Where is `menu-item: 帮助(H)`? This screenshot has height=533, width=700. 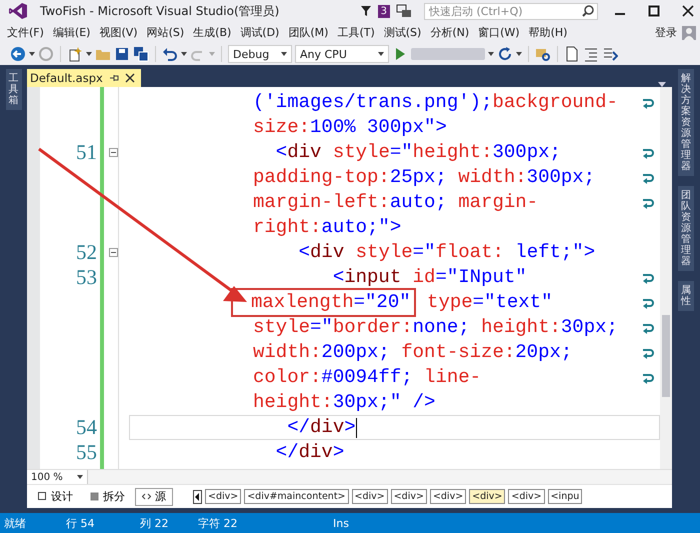 menu-item: 帮助(H) is located at coordinates (548, 32).